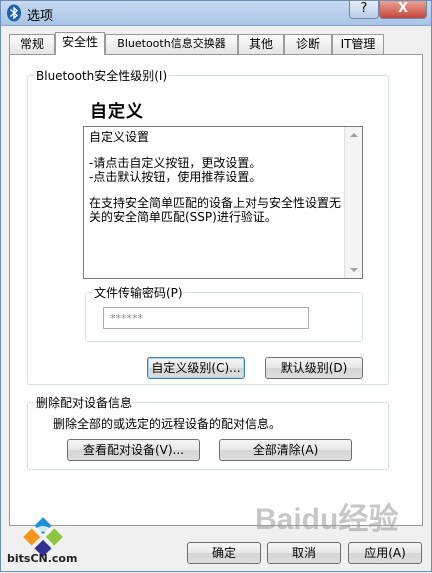  Describe the element at coordinates (84, 403) in the screenshot. I see `pairing-info-label: 删除配对设备信息` at that location.